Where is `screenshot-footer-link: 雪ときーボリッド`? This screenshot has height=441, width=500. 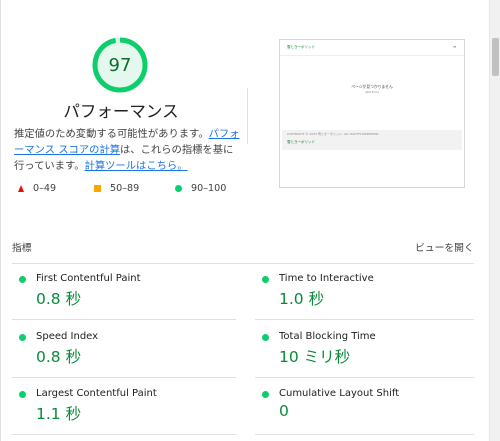 screenshot-footer-link: 雪ときーボリッド is located at coordinates (301, 142).